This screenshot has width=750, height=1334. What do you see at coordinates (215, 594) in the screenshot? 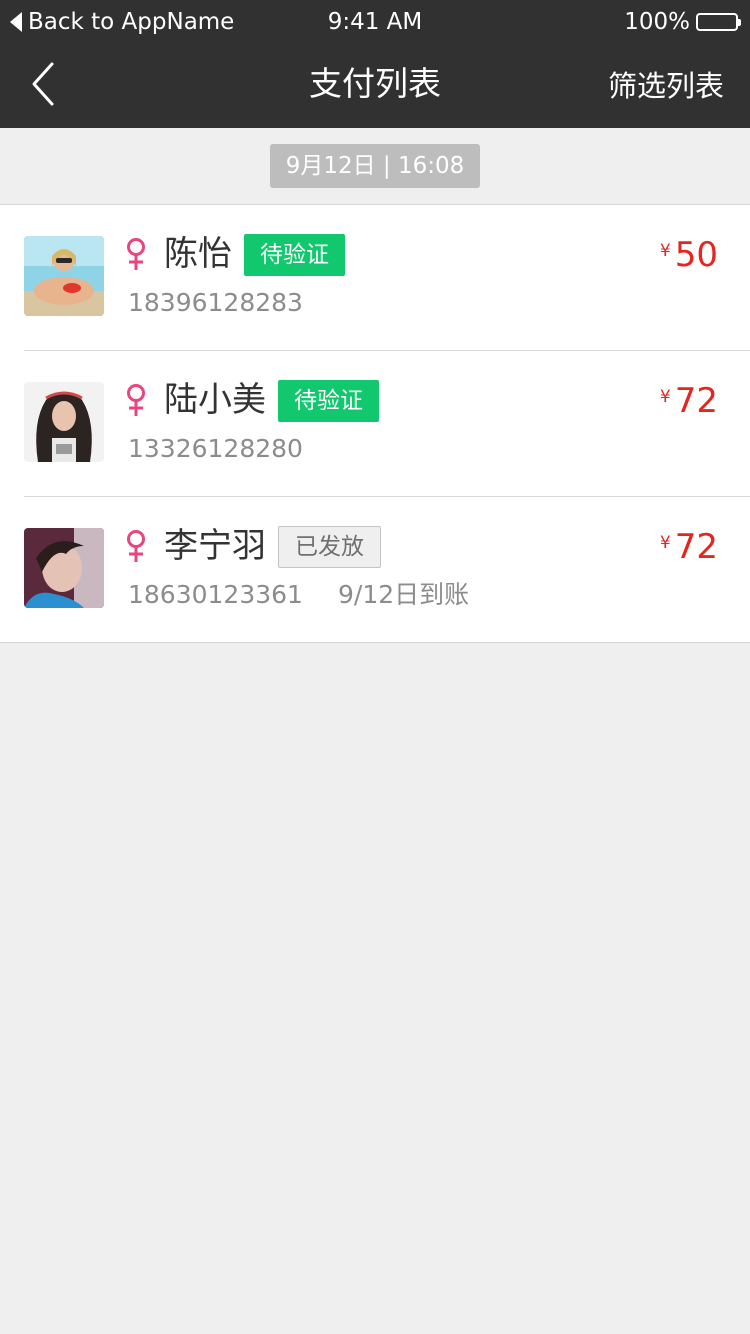
I see `payee-phone: 18630123361` at bounding box center [215, 594].